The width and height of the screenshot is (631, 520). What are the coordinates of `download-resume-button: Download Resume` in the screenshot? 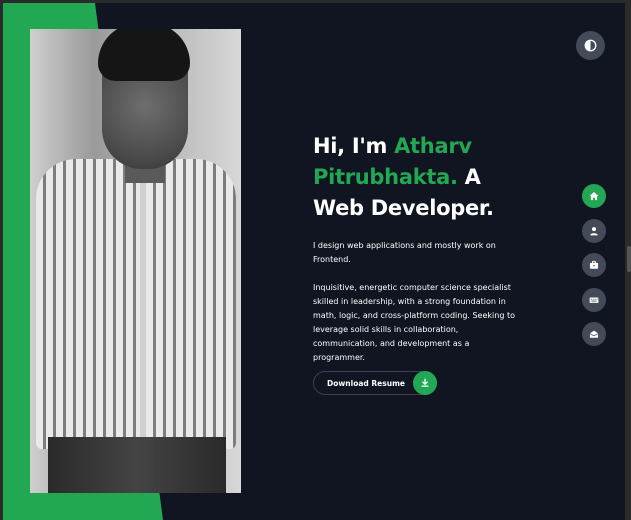 It's located at (375, 383).